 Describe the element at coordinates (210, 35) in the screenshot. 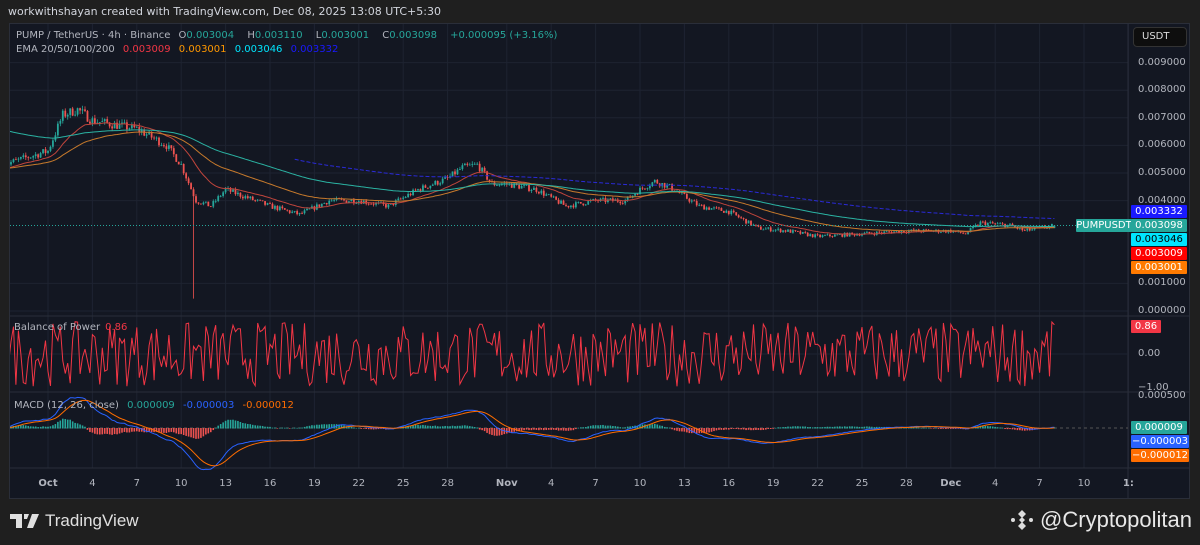

I see `open-value: 0.003004` at that location.